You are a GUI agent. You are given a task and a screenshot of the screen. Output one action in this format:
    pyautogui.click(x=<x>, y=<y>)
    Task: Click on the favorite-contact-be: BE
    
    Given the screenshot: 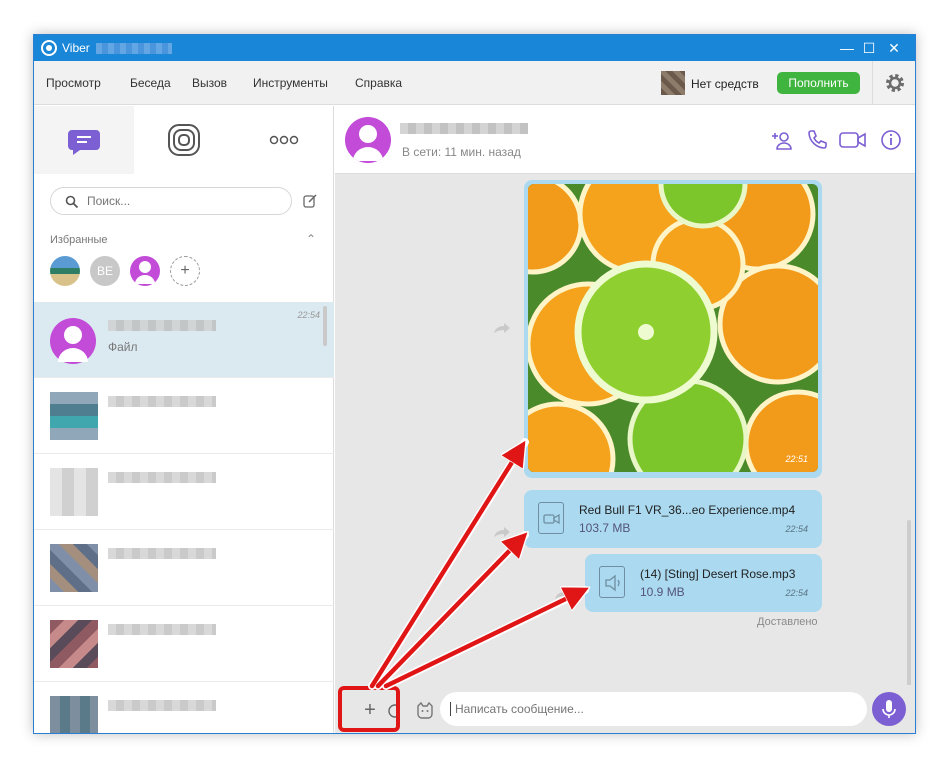 What is the action you would take?
    pyautogui.click(x=105, y=271)
    